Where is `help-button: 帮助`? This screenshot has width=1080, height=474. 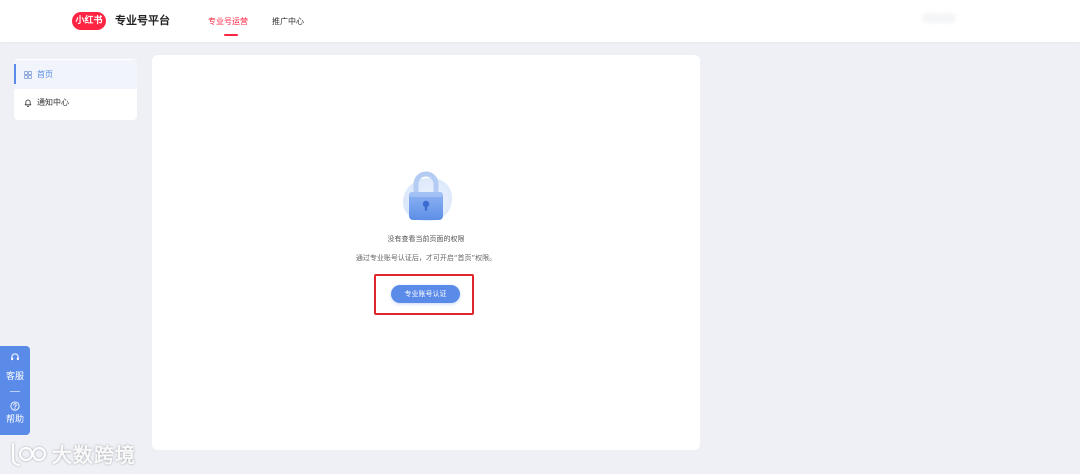
help-button: 帮助 is located at coordinates (15, 414).